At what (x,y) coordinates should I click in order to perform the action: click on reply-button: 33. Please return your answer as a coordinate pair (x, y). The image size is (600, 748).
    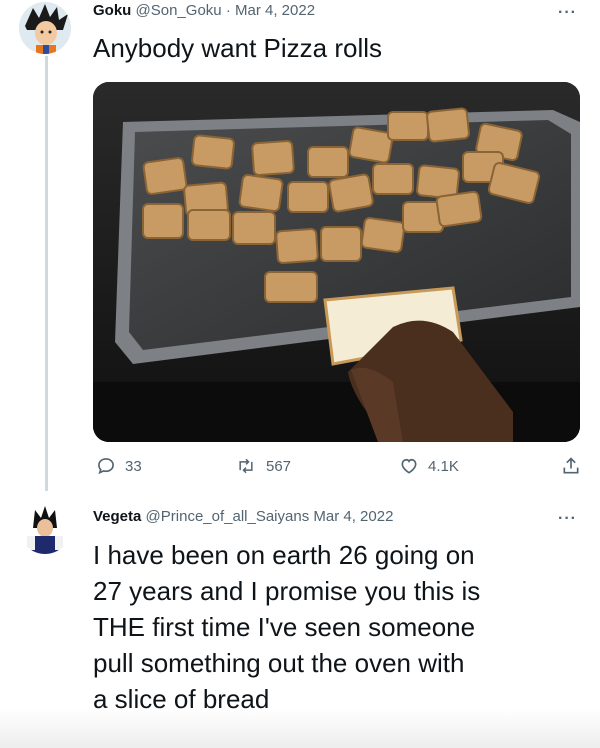
    Looking at the image, I should click on (119, 466).